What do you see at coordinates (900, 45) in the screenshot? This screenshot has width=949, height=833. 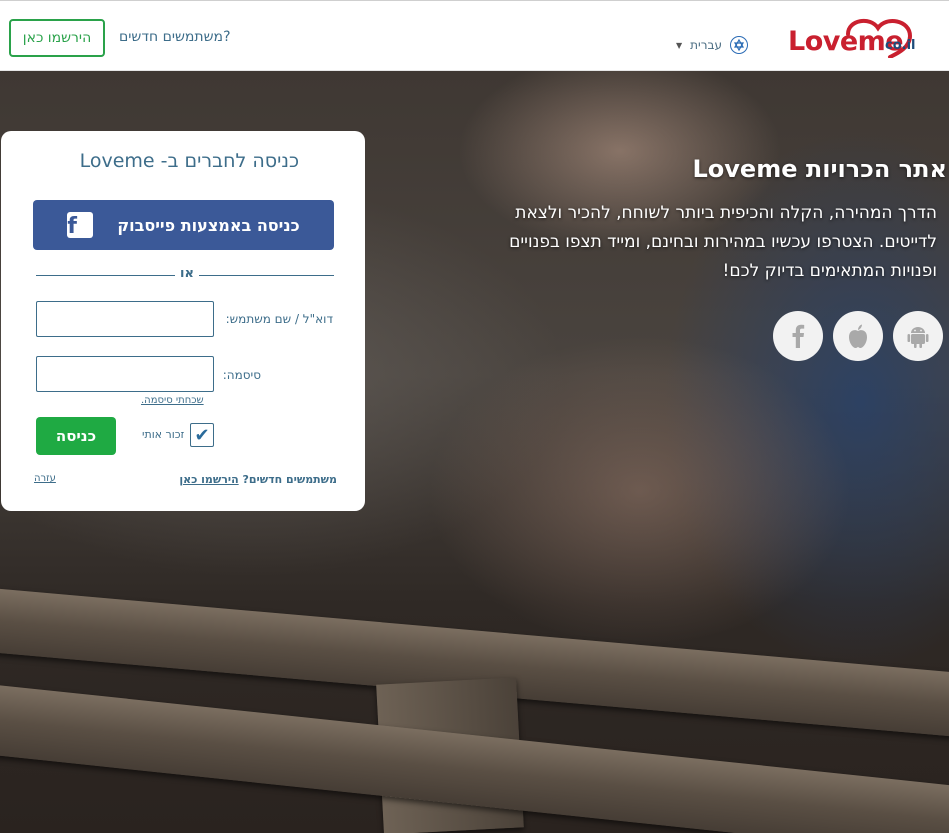 I see `logo-suffix: co.il` at bounding box center [900, 45].